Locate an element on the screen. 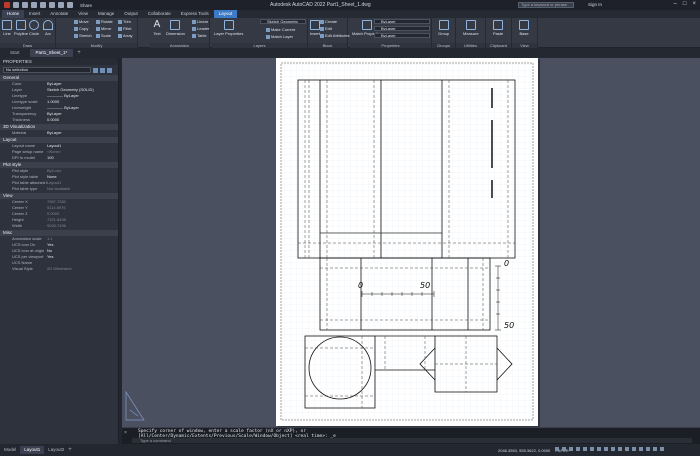 This screenshot has width=700, height=456. group-button: Group is located at coordinates (443, 28).